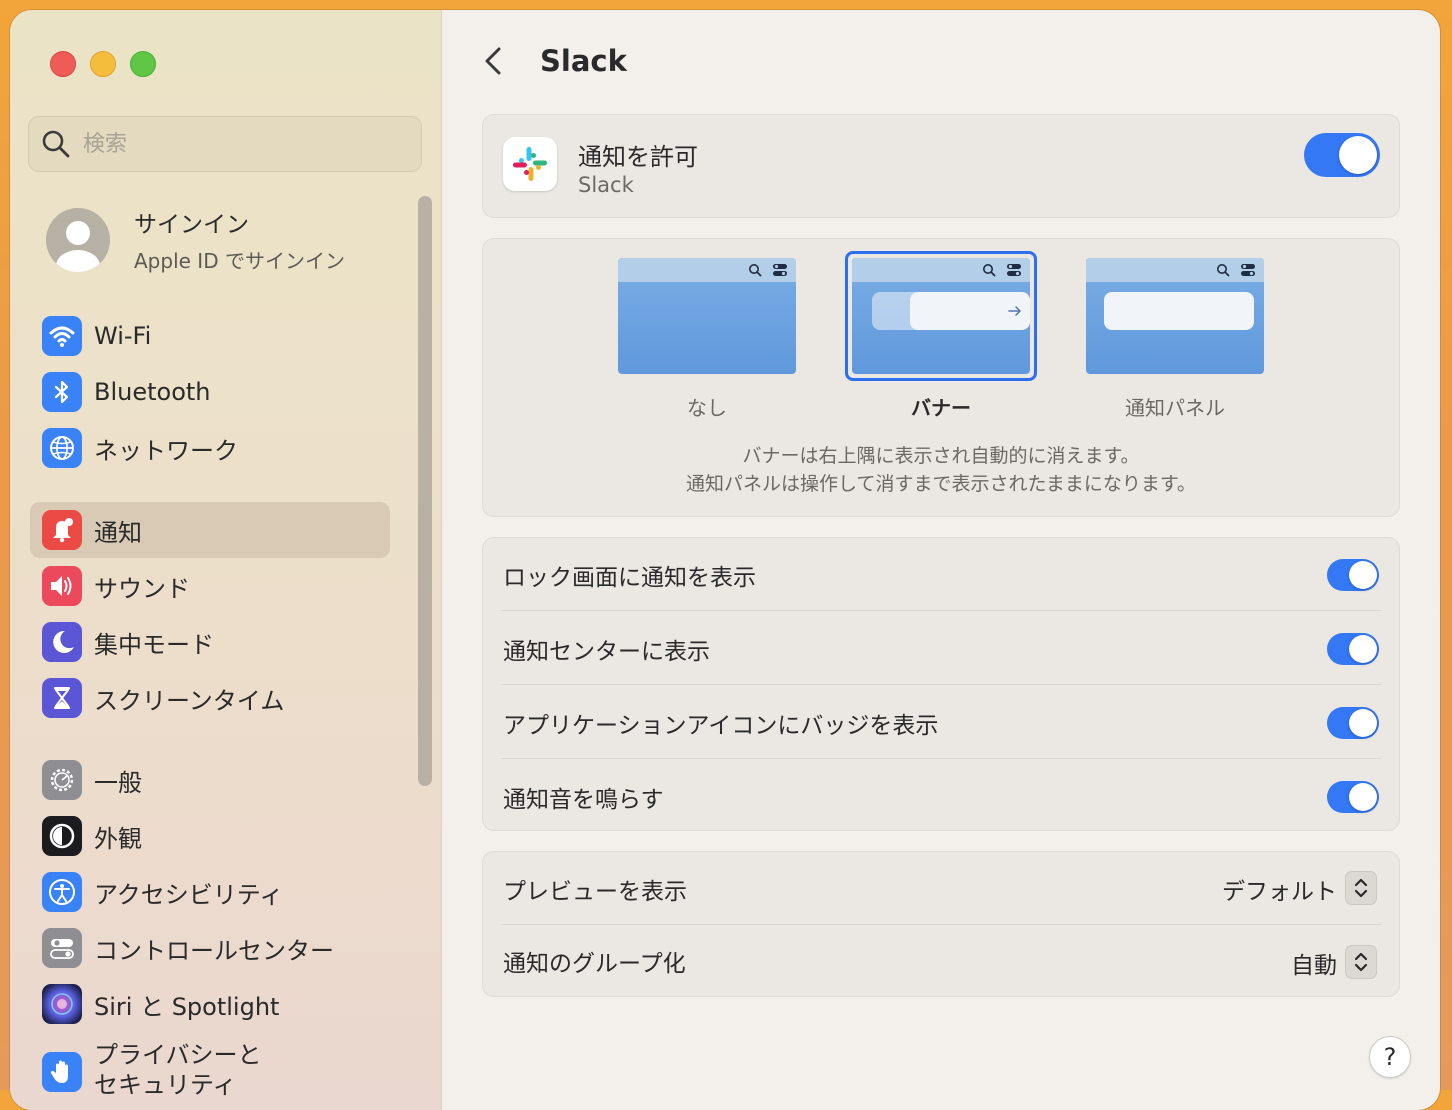 The width and height of the screenshot is (1452, 1110). Describe the element at coordinates (62, 392) in the screenshot. I see `bluetooth-icon` at that location.